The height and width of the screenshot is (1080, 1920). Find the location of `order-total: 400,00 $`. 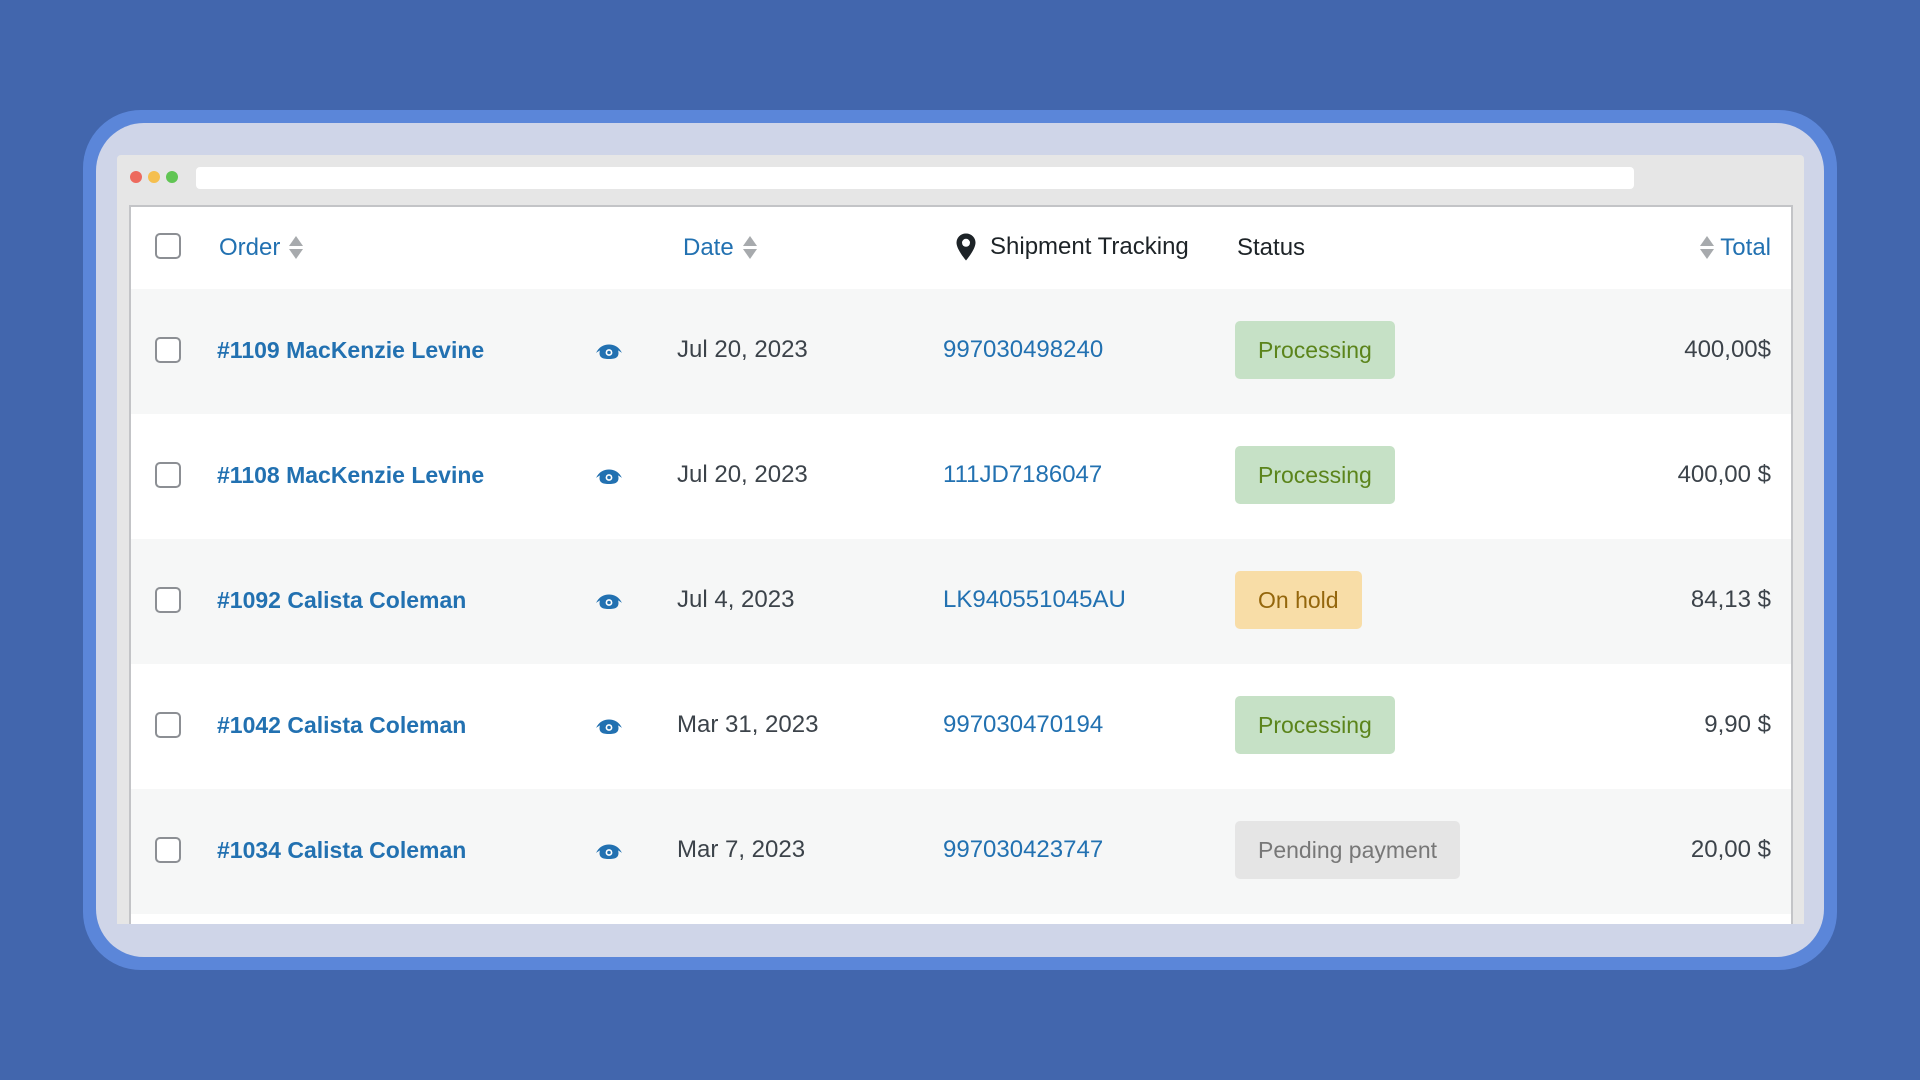

order-total: 400,00 $ is located at coordinates (1724, 474).